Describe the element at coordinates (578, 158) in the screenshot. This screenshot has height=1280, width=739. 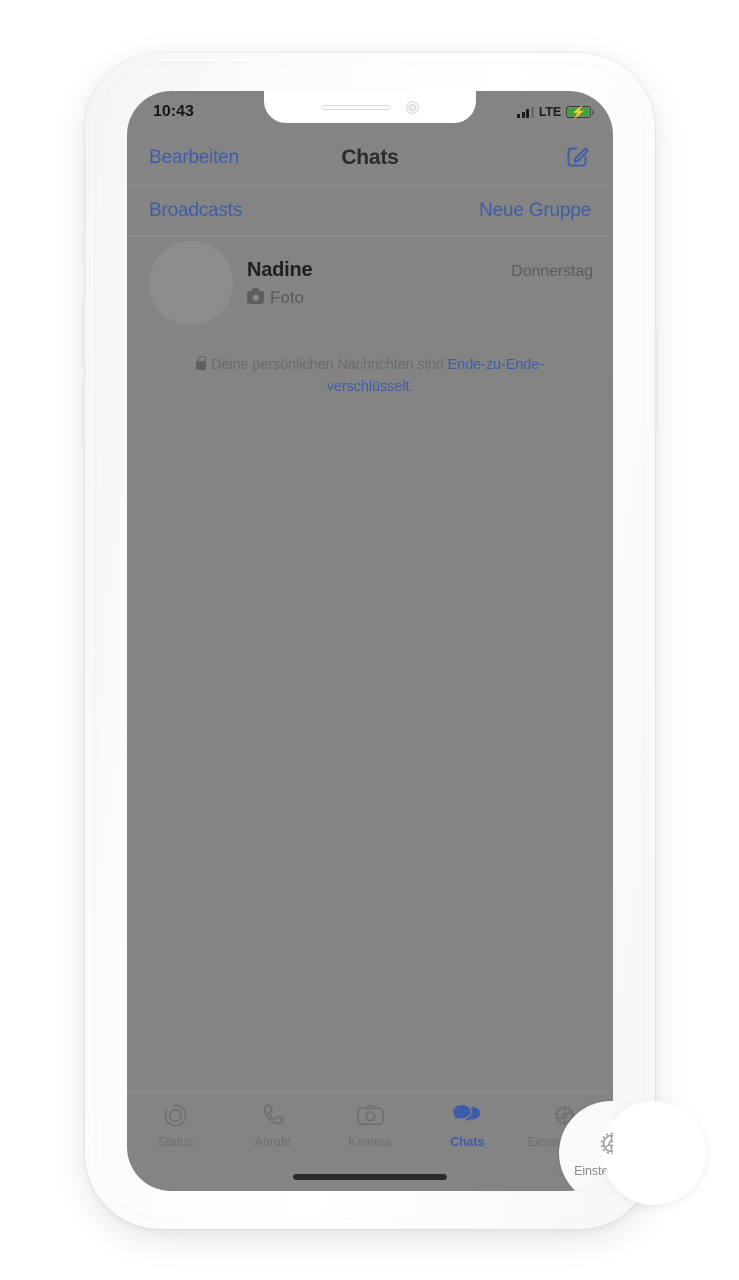
I see `compose-icon` at that location.